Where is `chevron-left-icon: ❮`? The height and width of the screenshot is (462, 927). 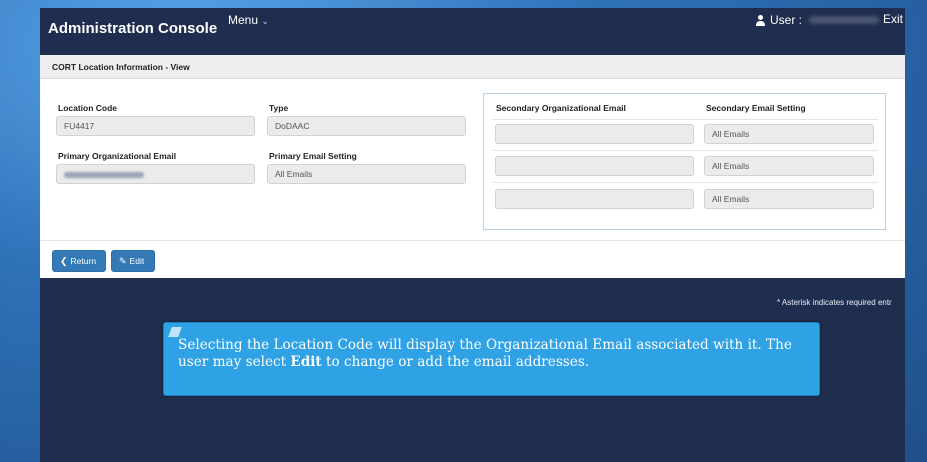 chevron-left-icon: ❮ is located at coordinates (64, 261).